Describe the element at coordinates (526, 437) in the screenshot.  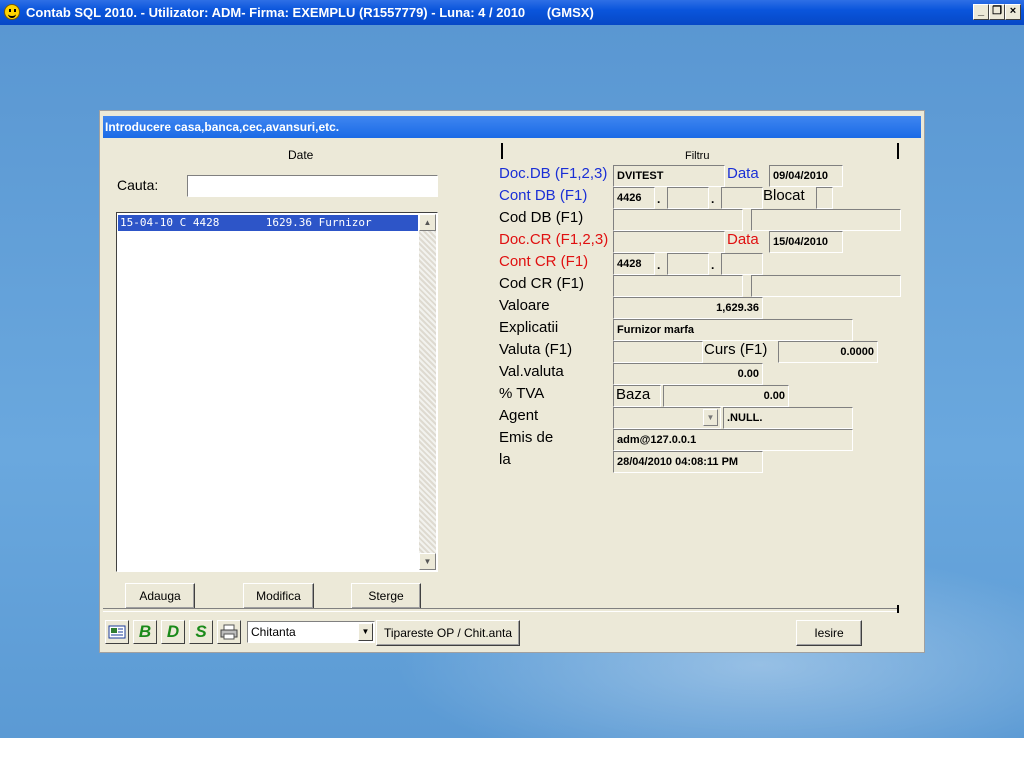
I see `emis-label: Emis de` at that location.